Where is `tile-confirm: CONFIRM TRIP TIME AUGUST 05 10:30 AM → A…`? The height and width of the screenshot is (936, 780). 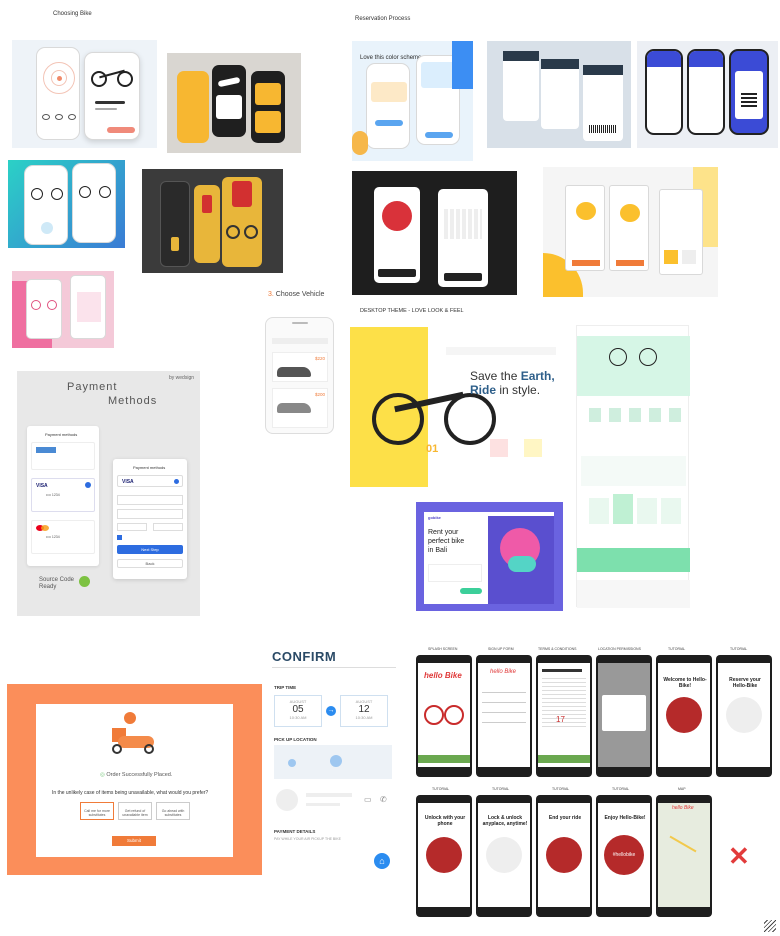
tile-confirm: CONFIRM TRIP TIME AUGUST 05 10:30 AM → A… is located at coordinates (334, 759).